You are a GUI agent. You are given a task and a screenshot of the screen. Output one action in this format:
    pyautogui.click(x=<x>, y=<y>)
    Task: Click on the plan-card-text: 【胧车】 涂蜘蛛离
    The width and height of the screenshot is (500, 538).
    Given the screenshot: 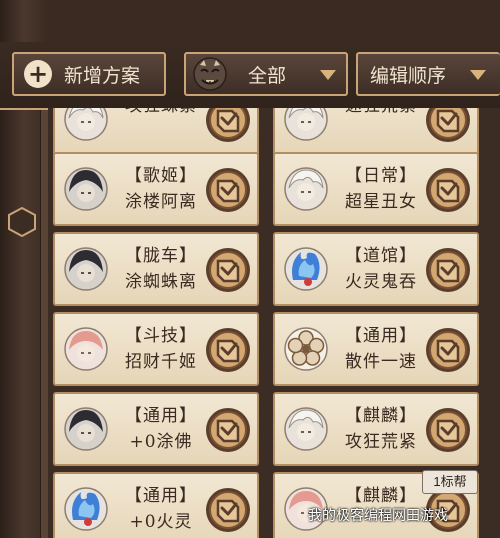 What is the action you would take?
    pyautogui.click(x=161, y=269)
    